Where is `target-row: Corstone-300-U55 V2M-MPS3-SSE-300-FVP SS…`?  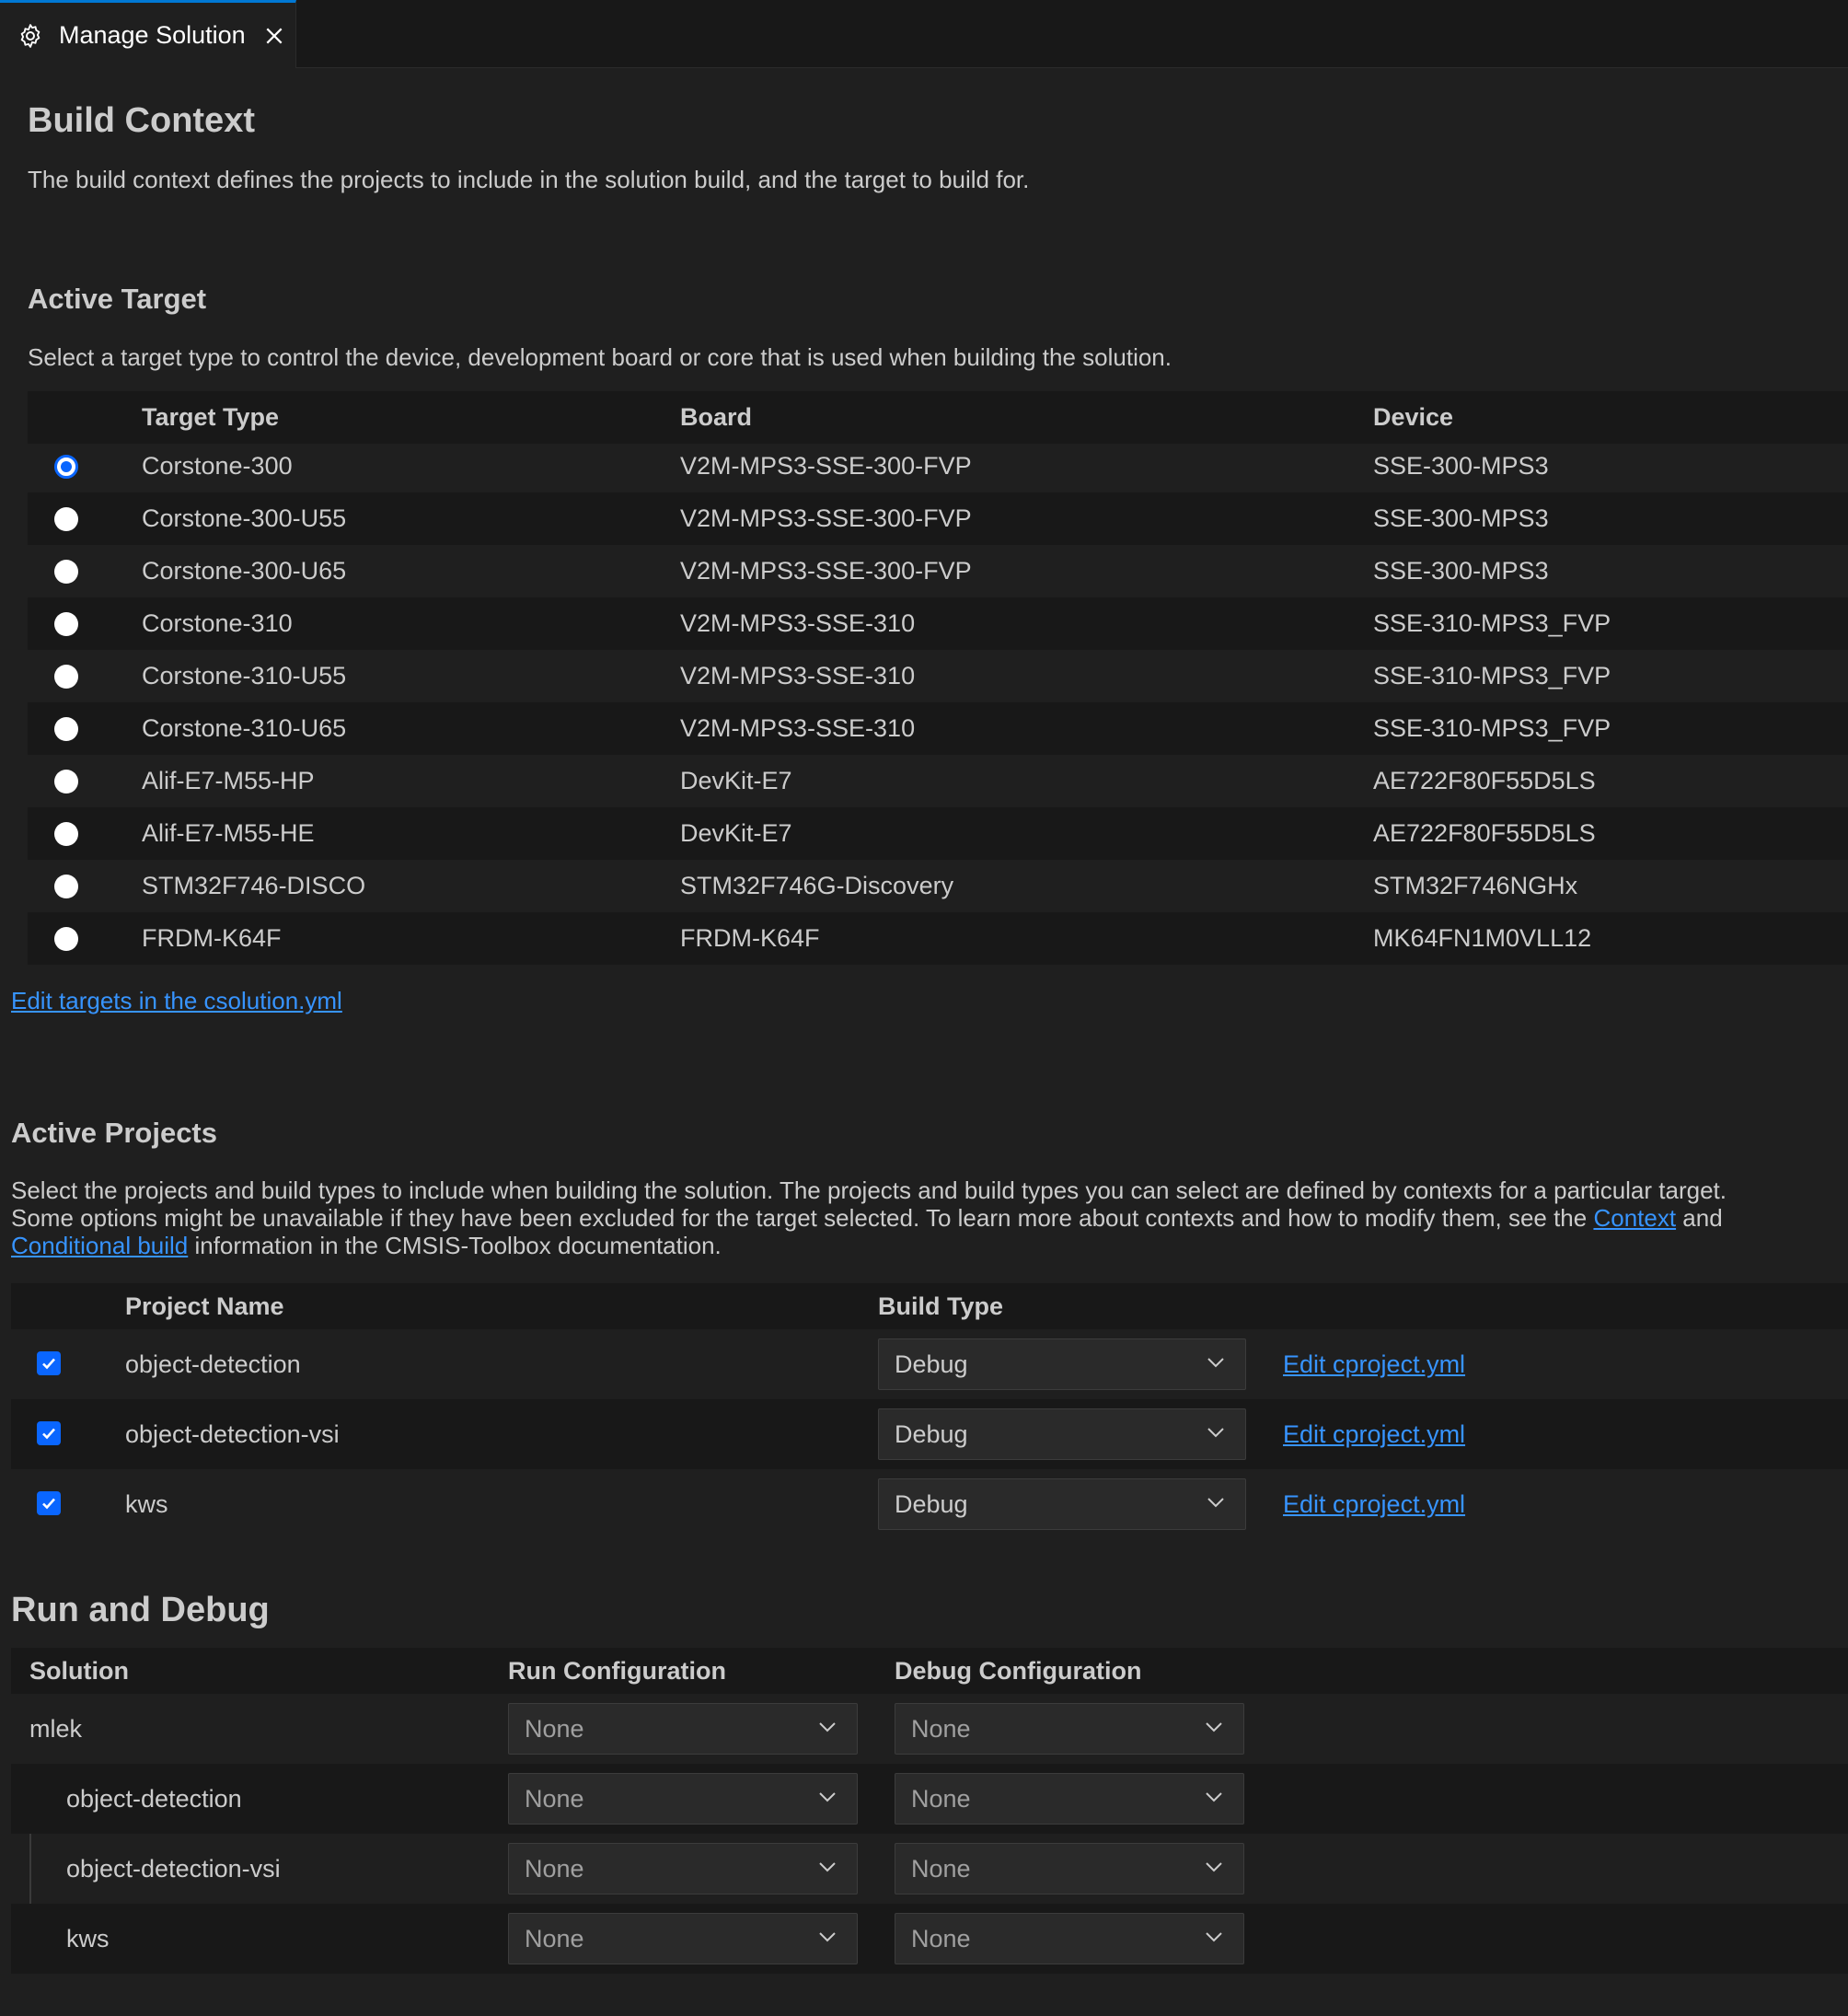 target-row: Corstone-300-U55 V2M-MPS3-SSE-300-FVP SS… is located at coordinates (938, 518).